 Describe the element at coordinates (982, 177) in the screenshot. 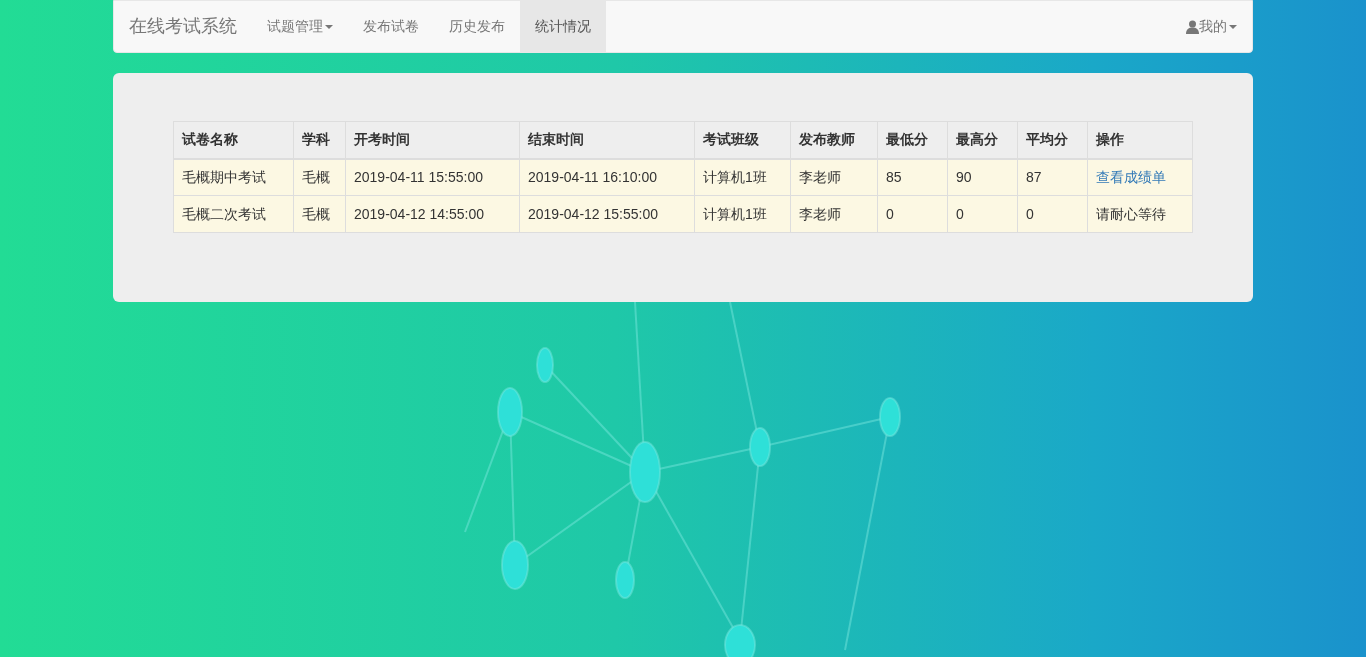

I see `table-cell: 90` at that location.